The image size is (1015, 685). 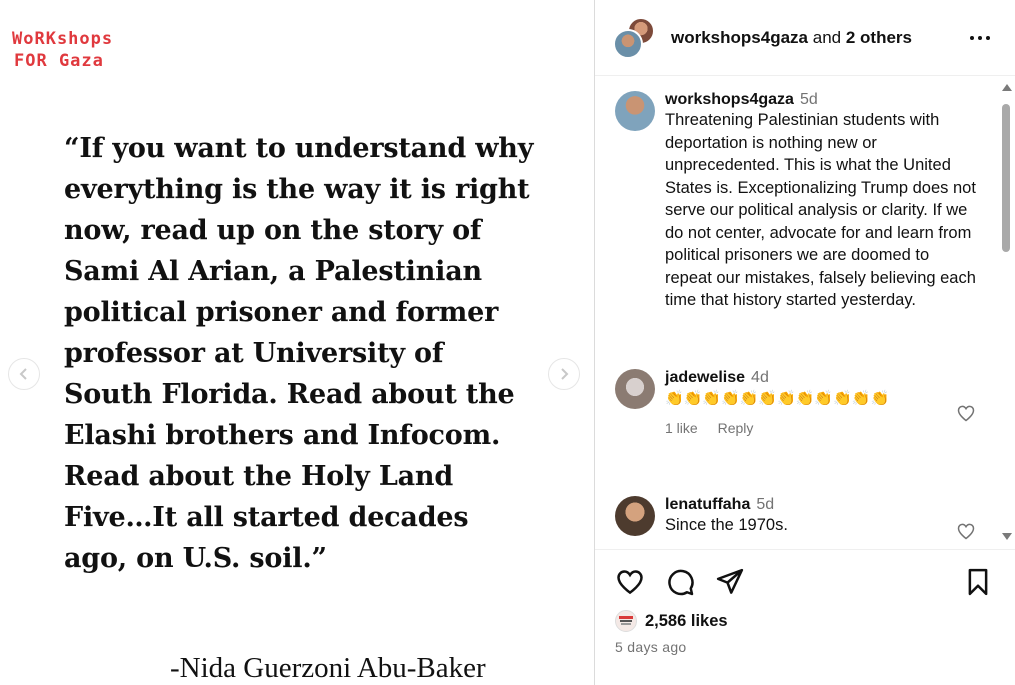 What do you see at coordinates (1007, 87) in the screenshot?
I see `scroll-up-arrow` at bounding box center [1007, 87].